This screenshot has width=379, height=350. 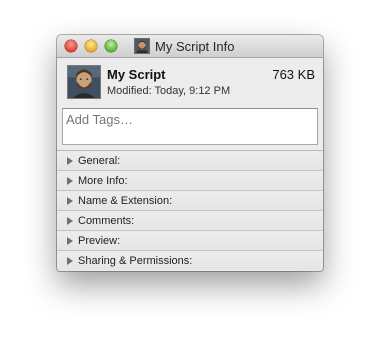 What do you see at coordinates (136, 74) in the screenshot?
I see `file-name: My Script` at bounding box center [136, 74].